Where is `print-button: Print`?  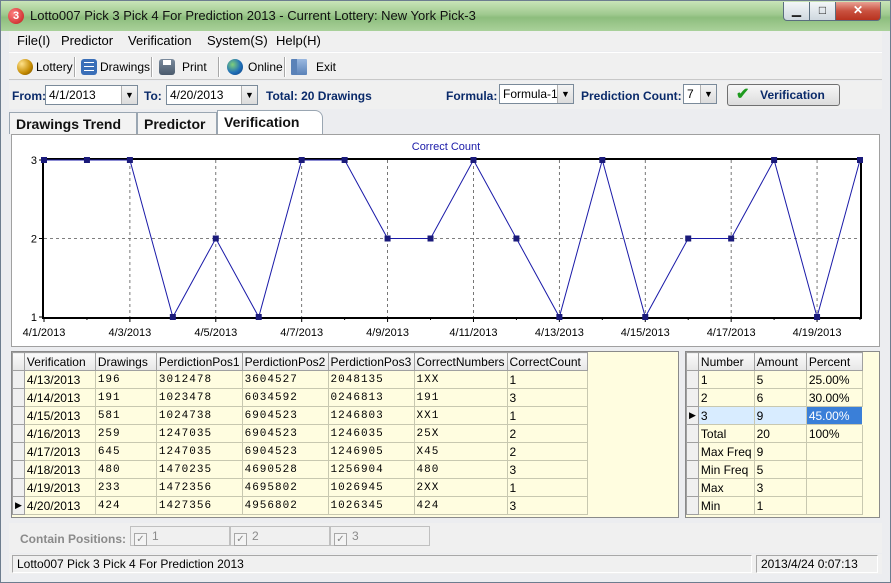
print-button: Print is located at coordinates (183, 67).